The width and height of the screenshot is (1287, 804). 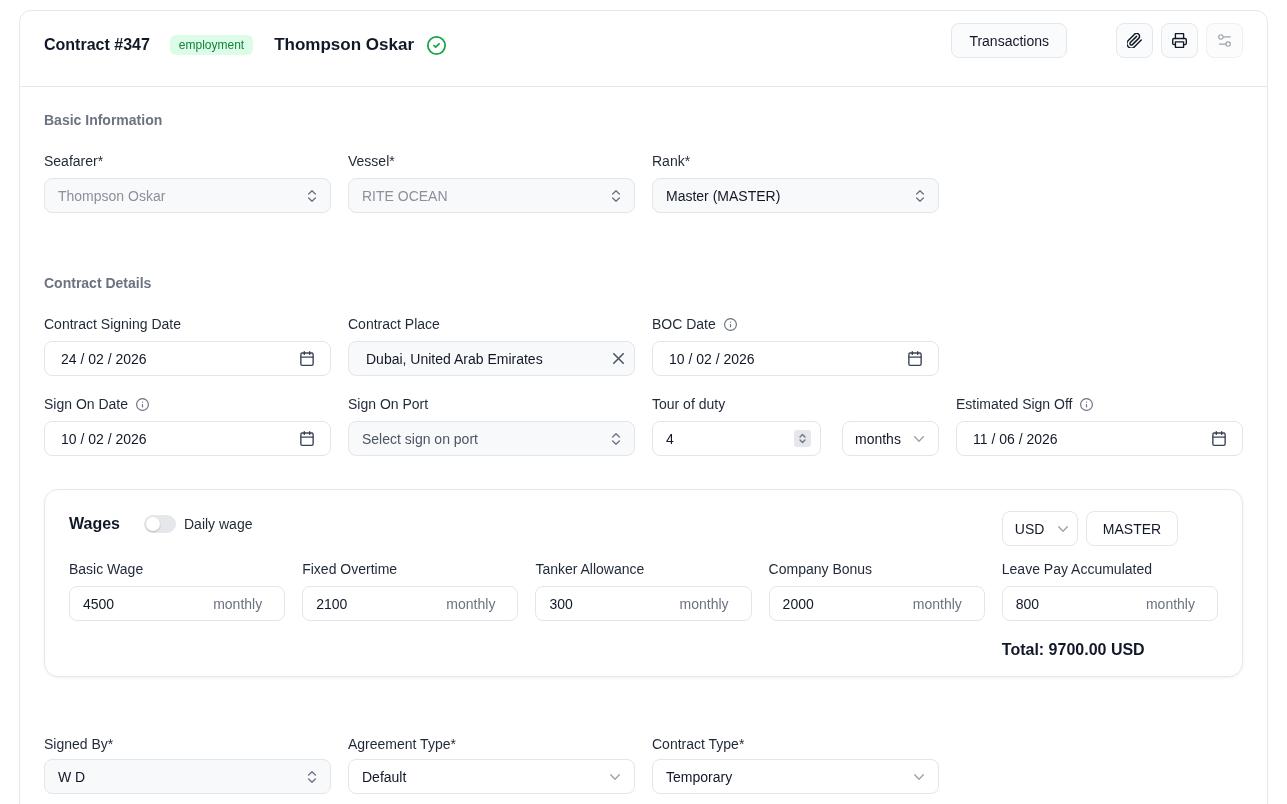 What do you see at coordinates (698, 744) in the screenshot?
I see `field-label: Contract Type*` at bounding box center [698, 744].